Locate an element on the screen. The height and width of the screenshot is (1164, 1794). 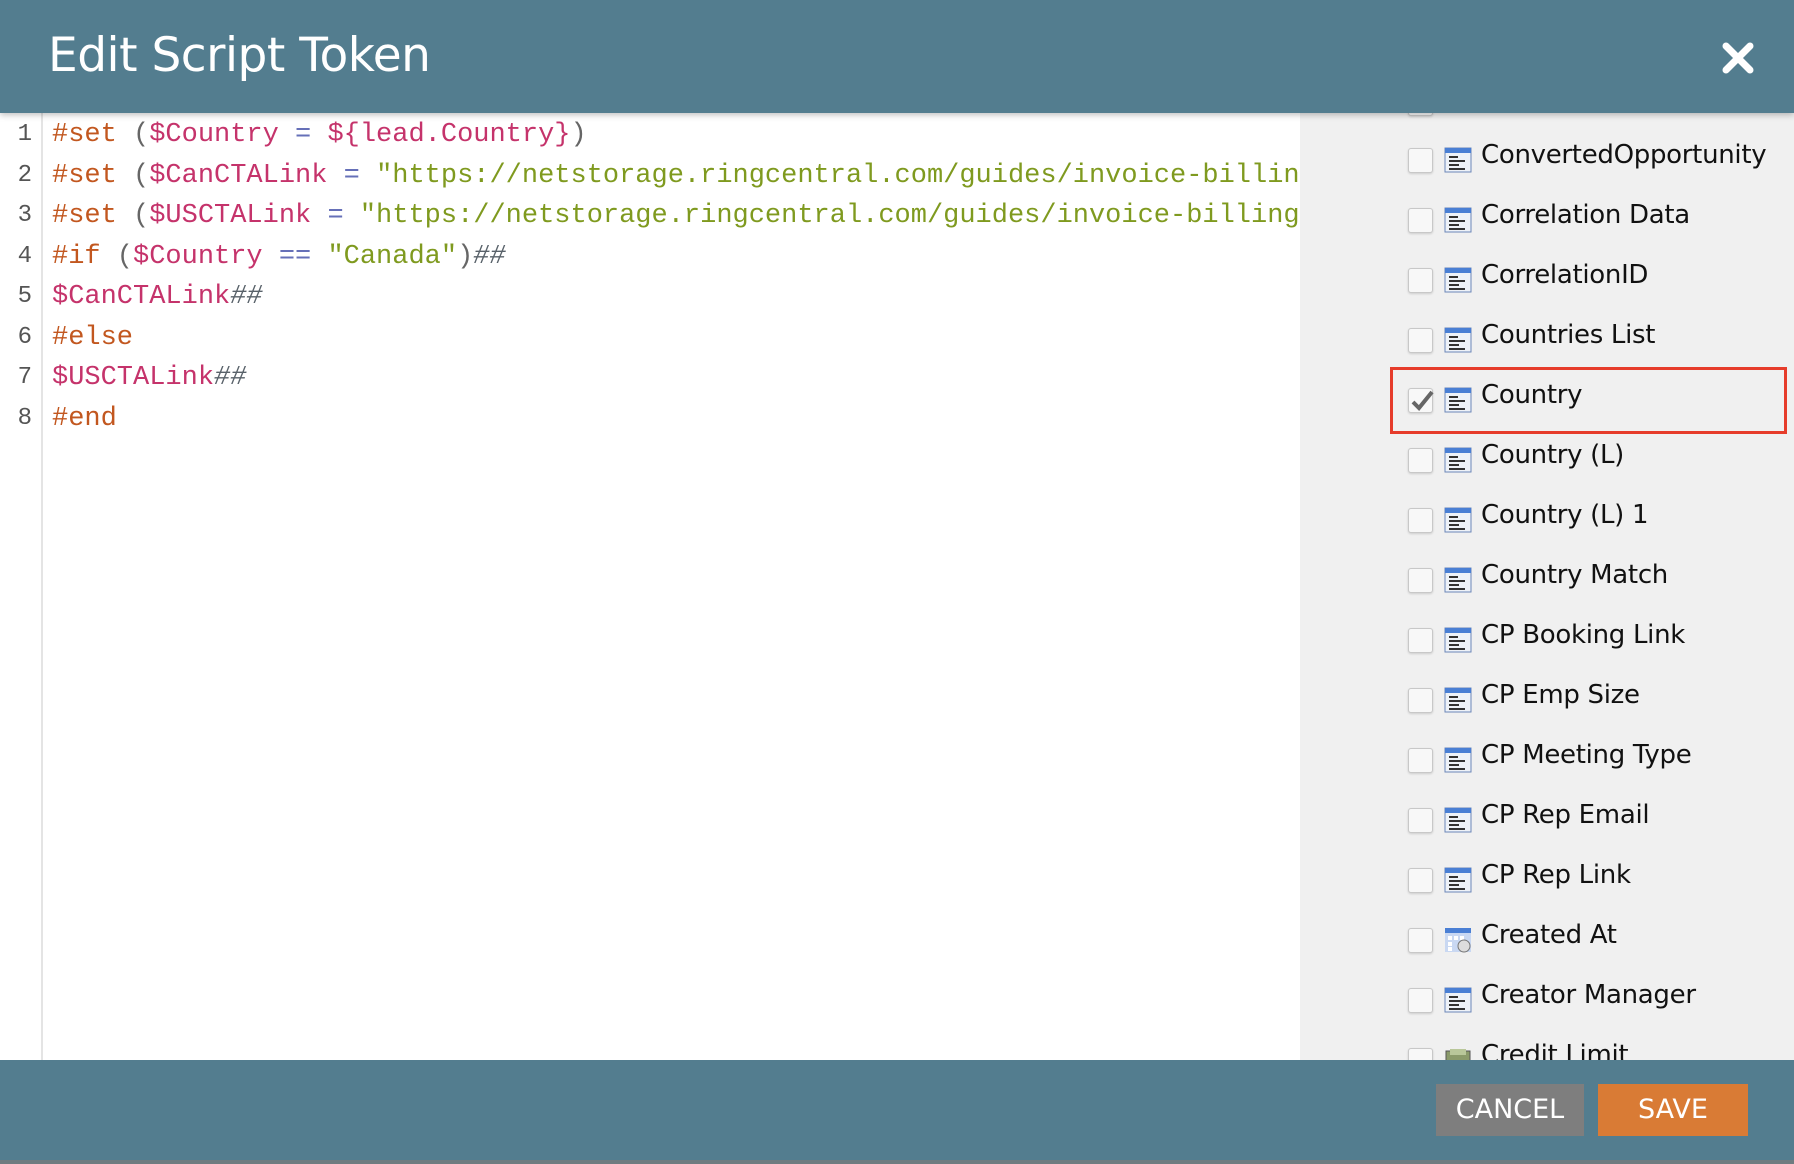
field-item: Correlation Data is located at coordinates (1547, 220).